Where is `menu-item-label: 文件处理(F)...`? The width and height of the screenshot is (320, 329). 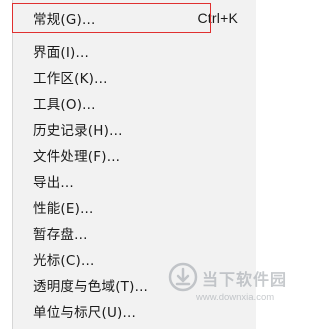 menu-item-label: 文件处理(F)... is located at coordinates (77, 157).